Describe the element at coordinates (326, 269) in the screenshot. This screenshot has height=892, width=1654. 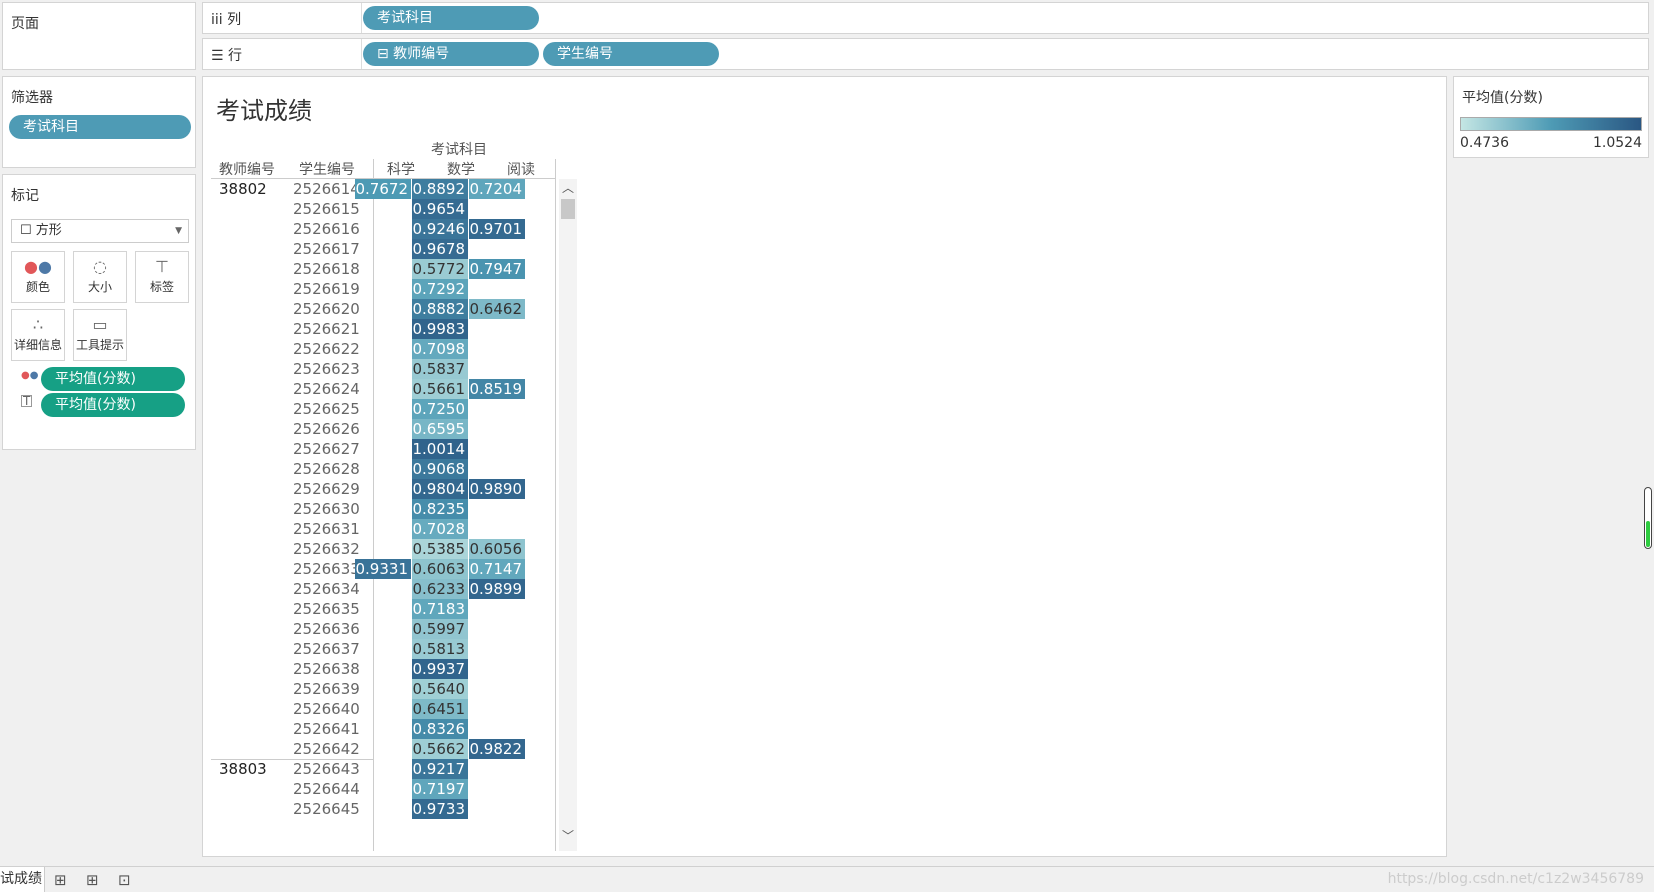
I see `student-id-label: 2526618` at that location.